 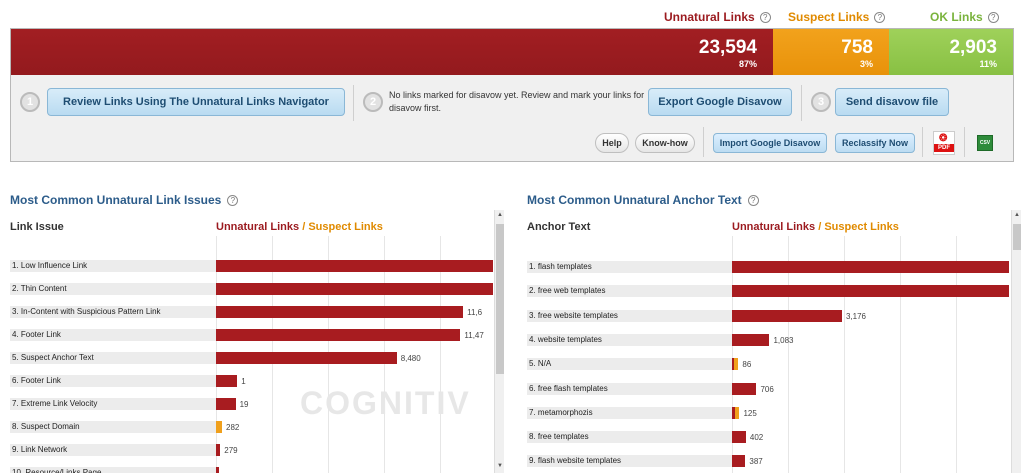 I want to click on export-google-disavow-button: Export Google Disavow, so click(x=720, y=102).